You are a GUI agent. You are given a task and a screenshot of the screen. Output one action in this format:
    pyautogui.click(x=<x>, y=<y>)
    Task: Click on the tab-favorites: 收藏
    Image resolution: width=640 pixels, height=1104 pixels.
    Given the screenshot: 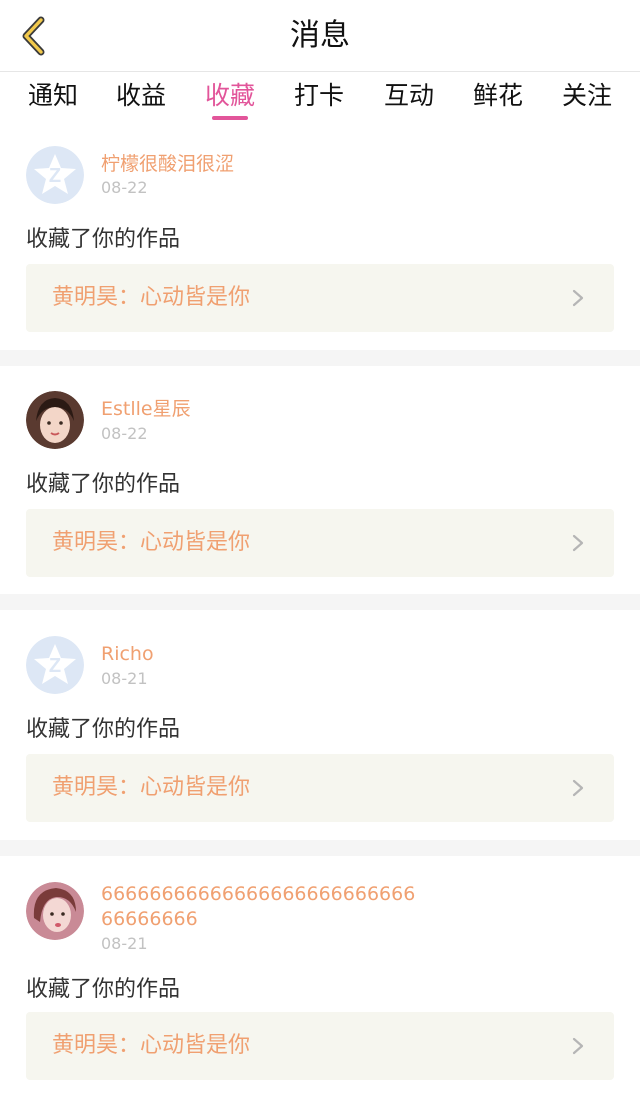 What is the action you would take?
    pyautogui.click(x=230, y=99)
    